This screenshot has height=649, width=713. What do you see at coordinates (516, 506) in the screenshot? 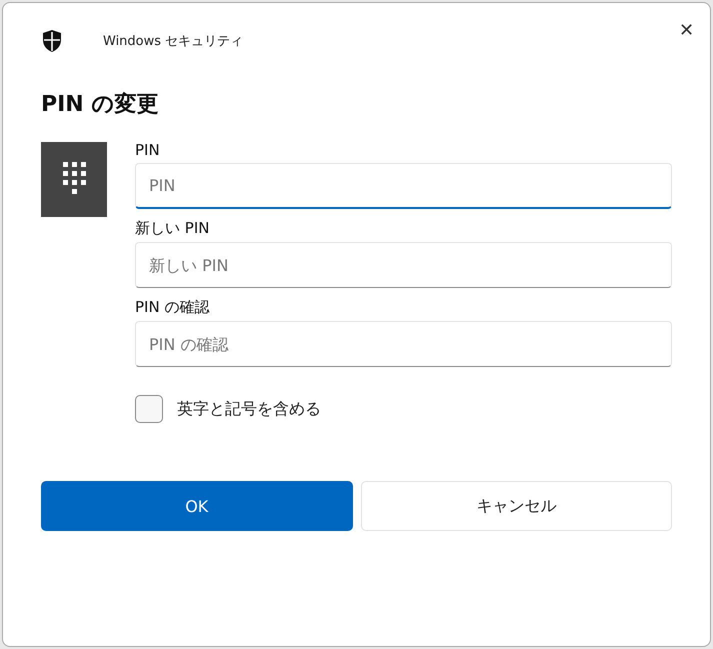
I see `cancel-button: キャンセル` at bounding box center [516, 506].